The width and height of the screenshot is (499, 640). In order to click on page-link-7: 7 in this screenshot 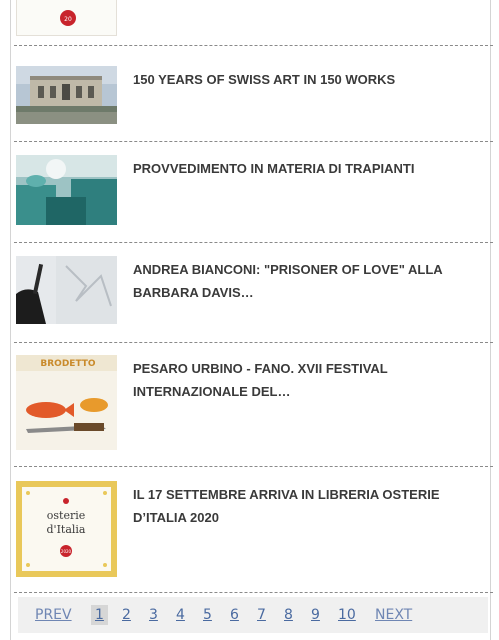, I will do `click(261, 615)`.